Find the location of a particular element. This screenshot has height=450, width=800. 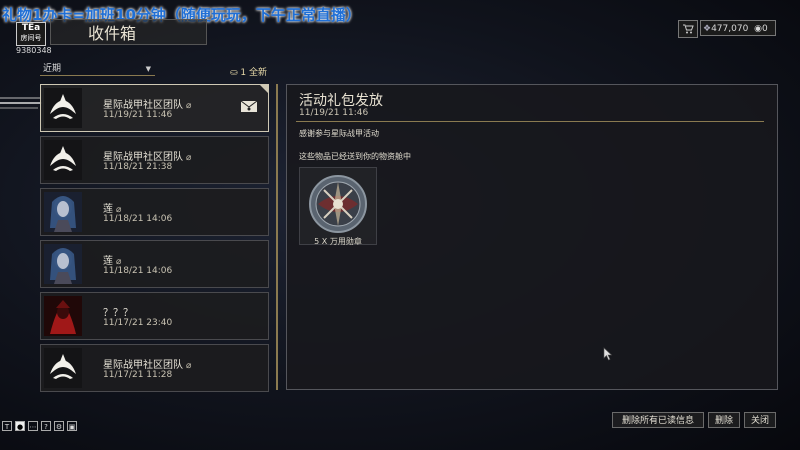

chevron-down-icon: ▼ is located at coordinates (148, 69).